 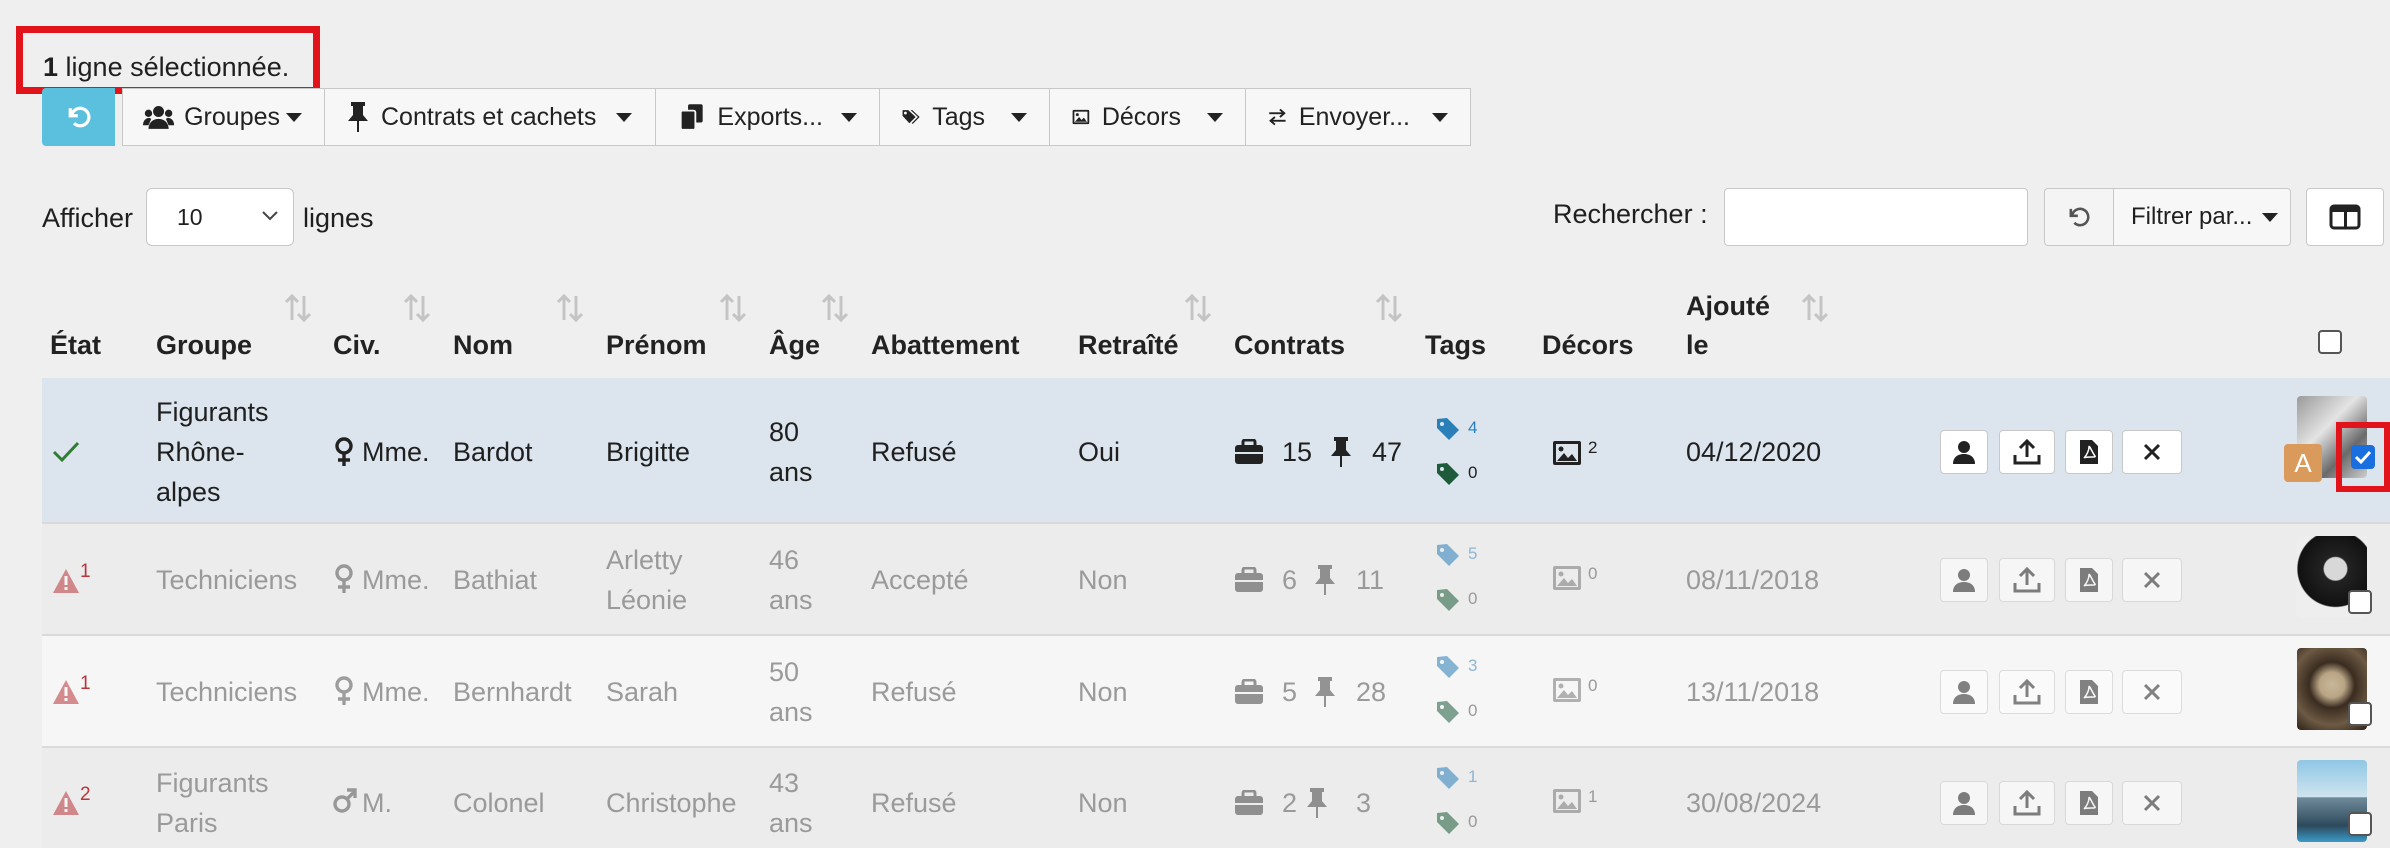 I want to click on tag-blue-count: 1, so click(x=1473, y=776).